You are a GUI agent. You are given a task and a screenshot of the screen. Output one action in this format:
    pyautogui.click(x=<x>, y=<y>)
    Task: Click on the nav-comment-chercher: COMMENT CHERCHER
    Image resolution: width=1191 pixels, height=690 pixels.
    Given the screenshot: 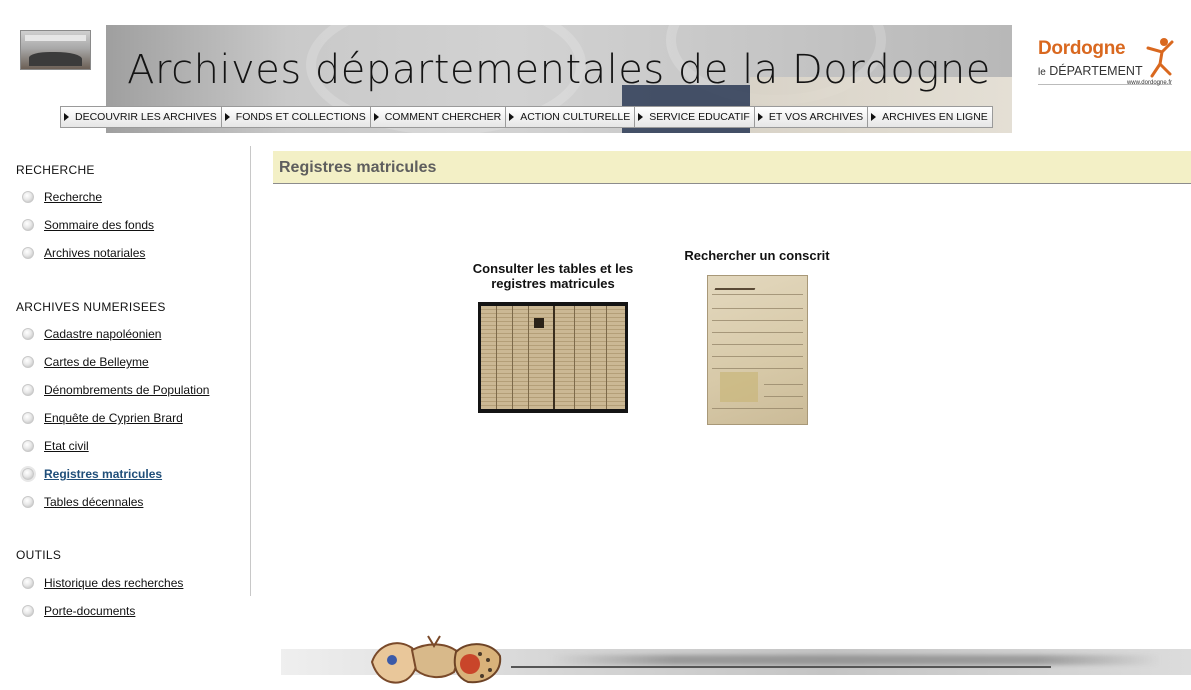 What is the action you would take?
    pyautogui.click(x=438, y=117)
    